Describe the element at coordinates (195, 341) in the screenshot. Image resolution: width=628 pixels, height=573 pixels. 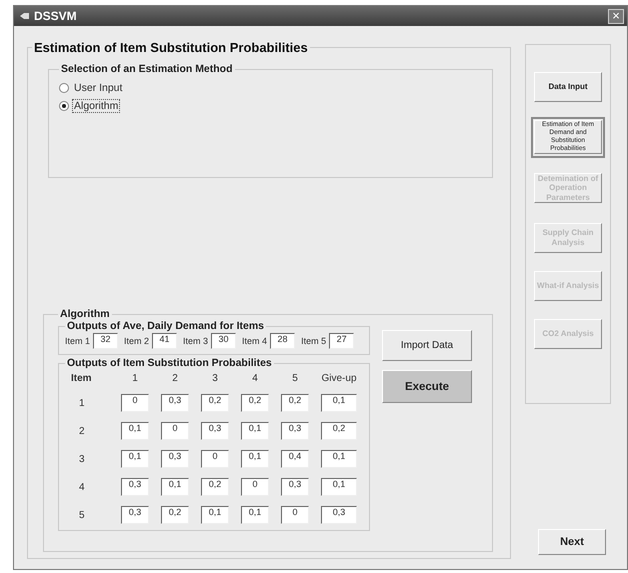
I see `item-label: Item 3` at that location.